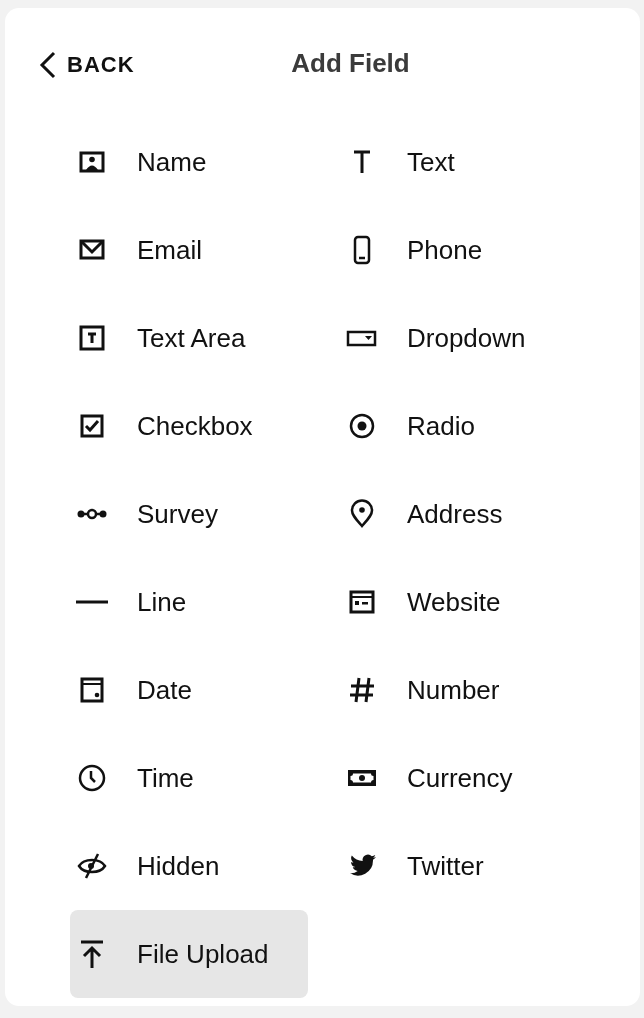  What do you see at coordinates (459, 162) in the screenshot?
I see `field-type-option: Text` at bounding box center [459, 162].